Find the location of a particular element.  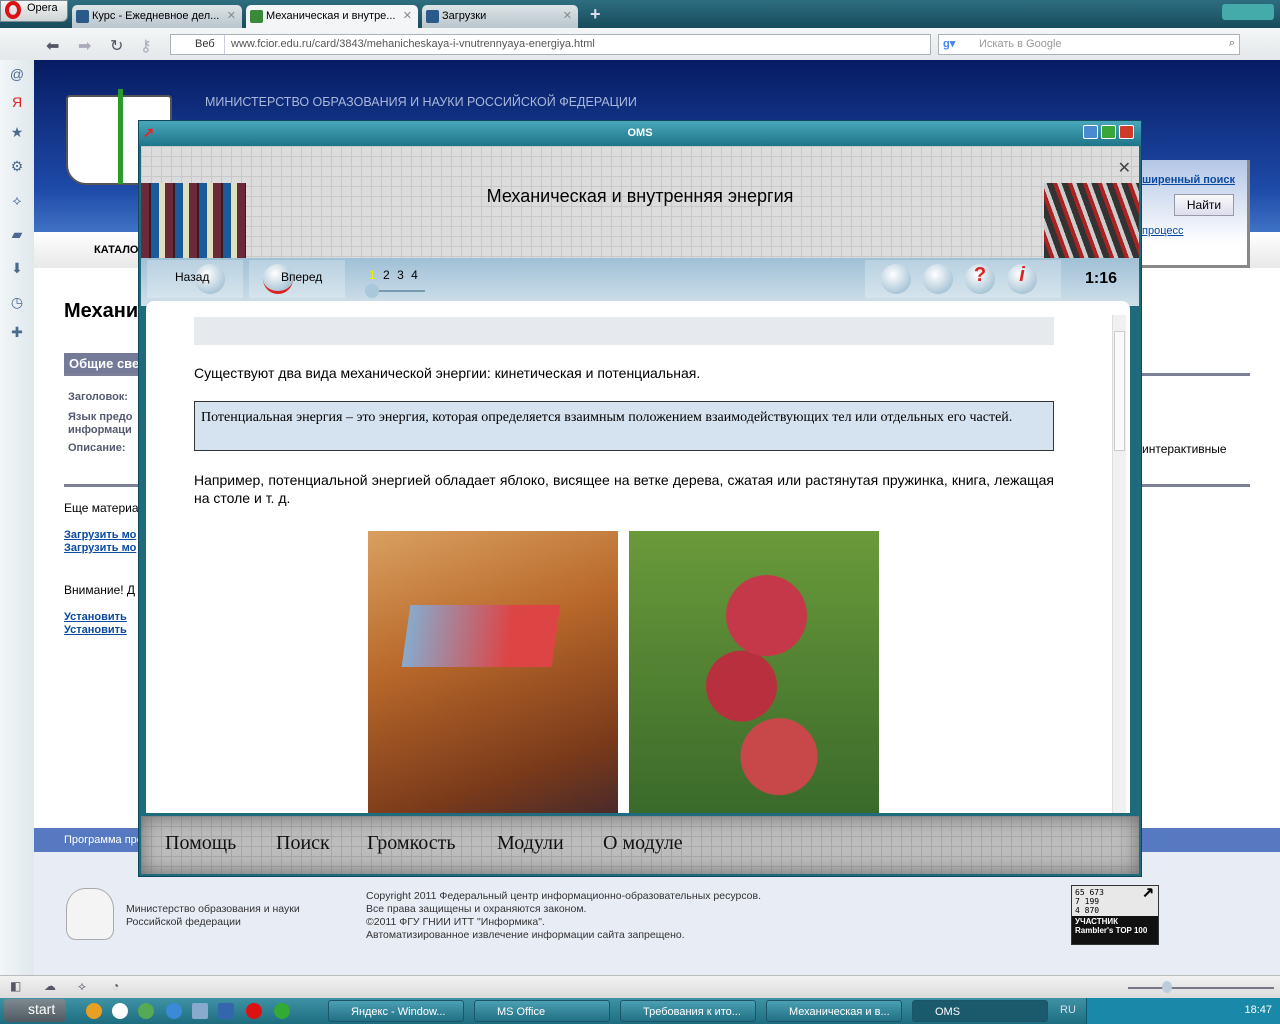

forward-button: Вперед is located at coordinates (297, 279).